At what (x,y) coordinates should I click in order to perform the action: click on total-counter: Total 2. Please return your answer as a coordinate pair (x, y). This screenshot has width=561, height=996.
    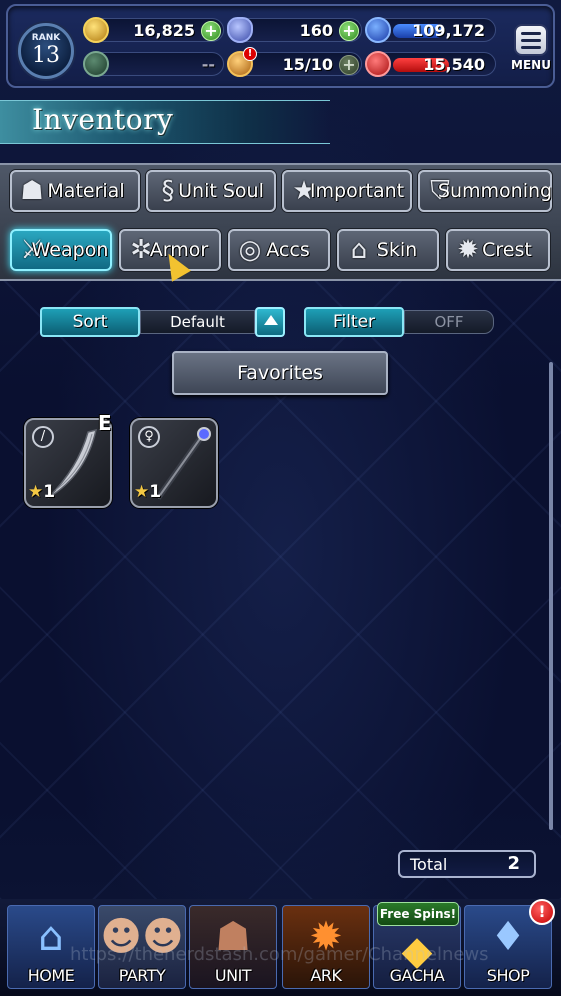
    Looking at the image, I should click on (467, 864).